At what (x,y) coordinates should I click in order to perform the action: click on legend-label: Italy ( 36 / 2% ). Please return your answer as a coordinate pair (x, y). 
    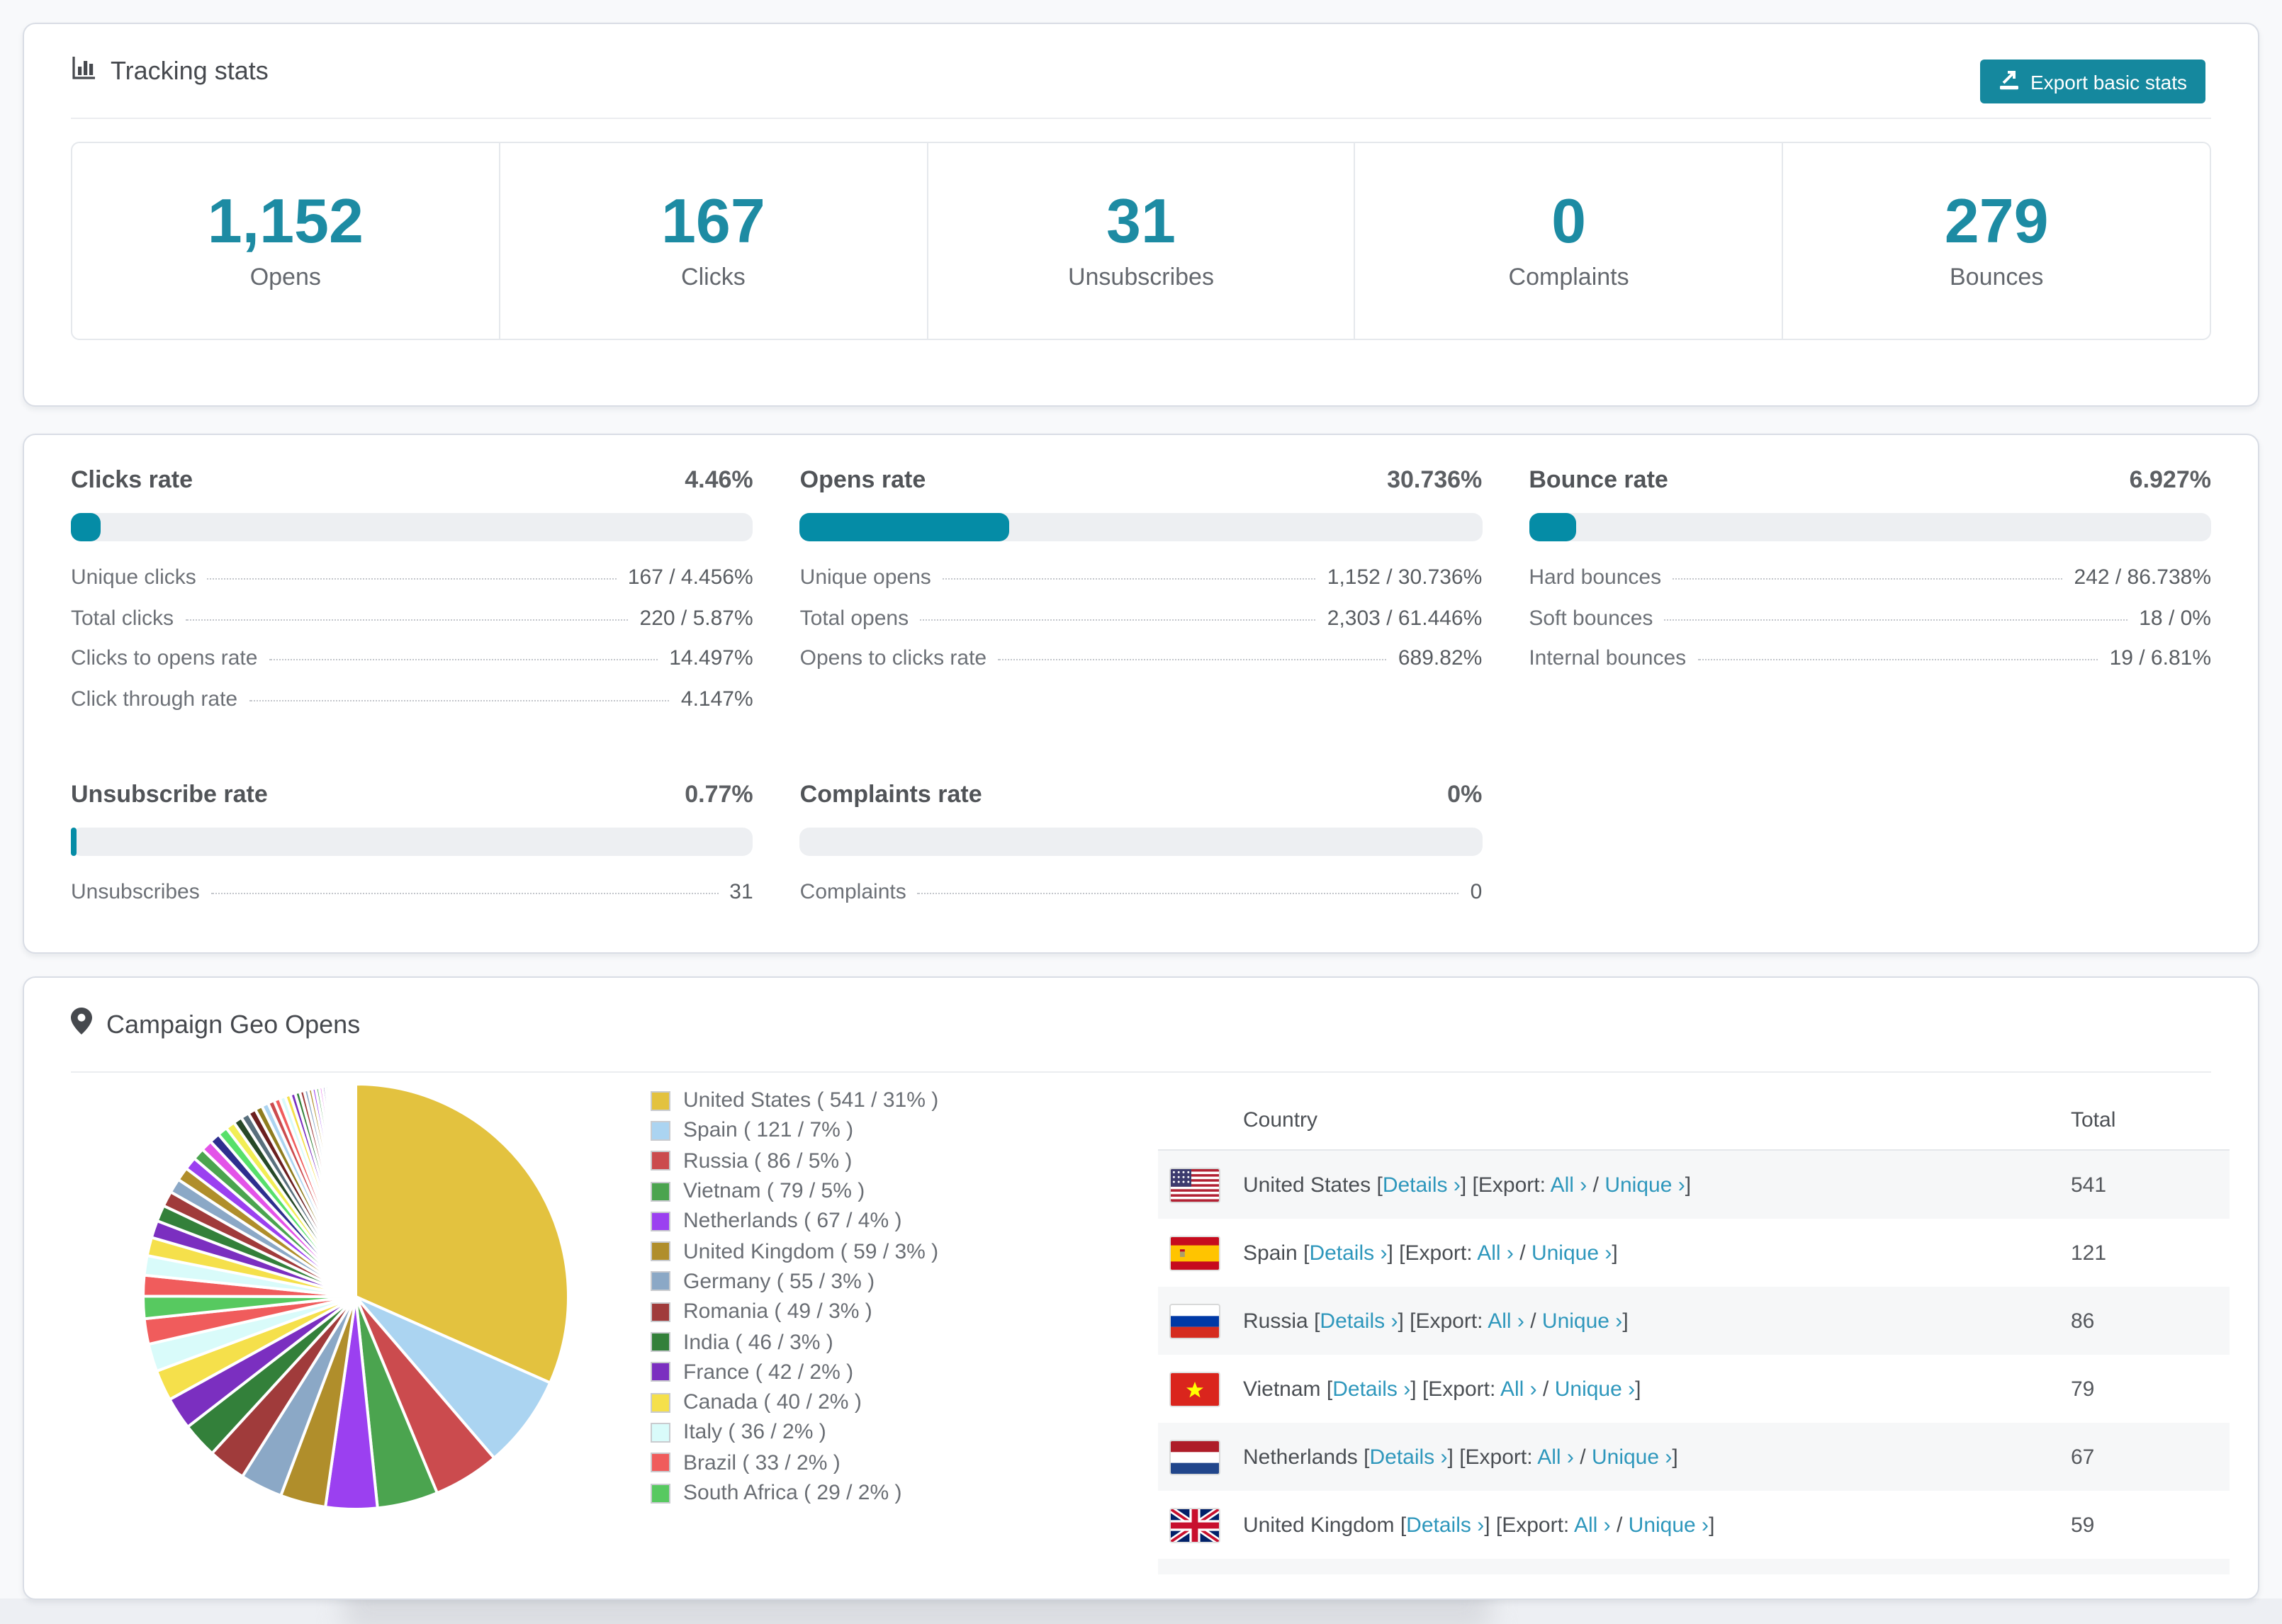
    Looking at the image, I should click on (755, 1433).